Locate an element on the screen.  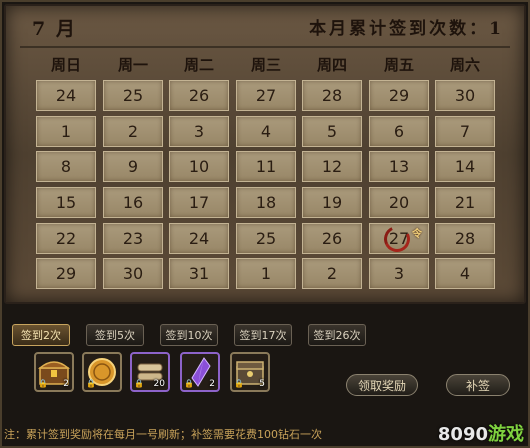
day-number: 8 is located at coordinates (66, 166).